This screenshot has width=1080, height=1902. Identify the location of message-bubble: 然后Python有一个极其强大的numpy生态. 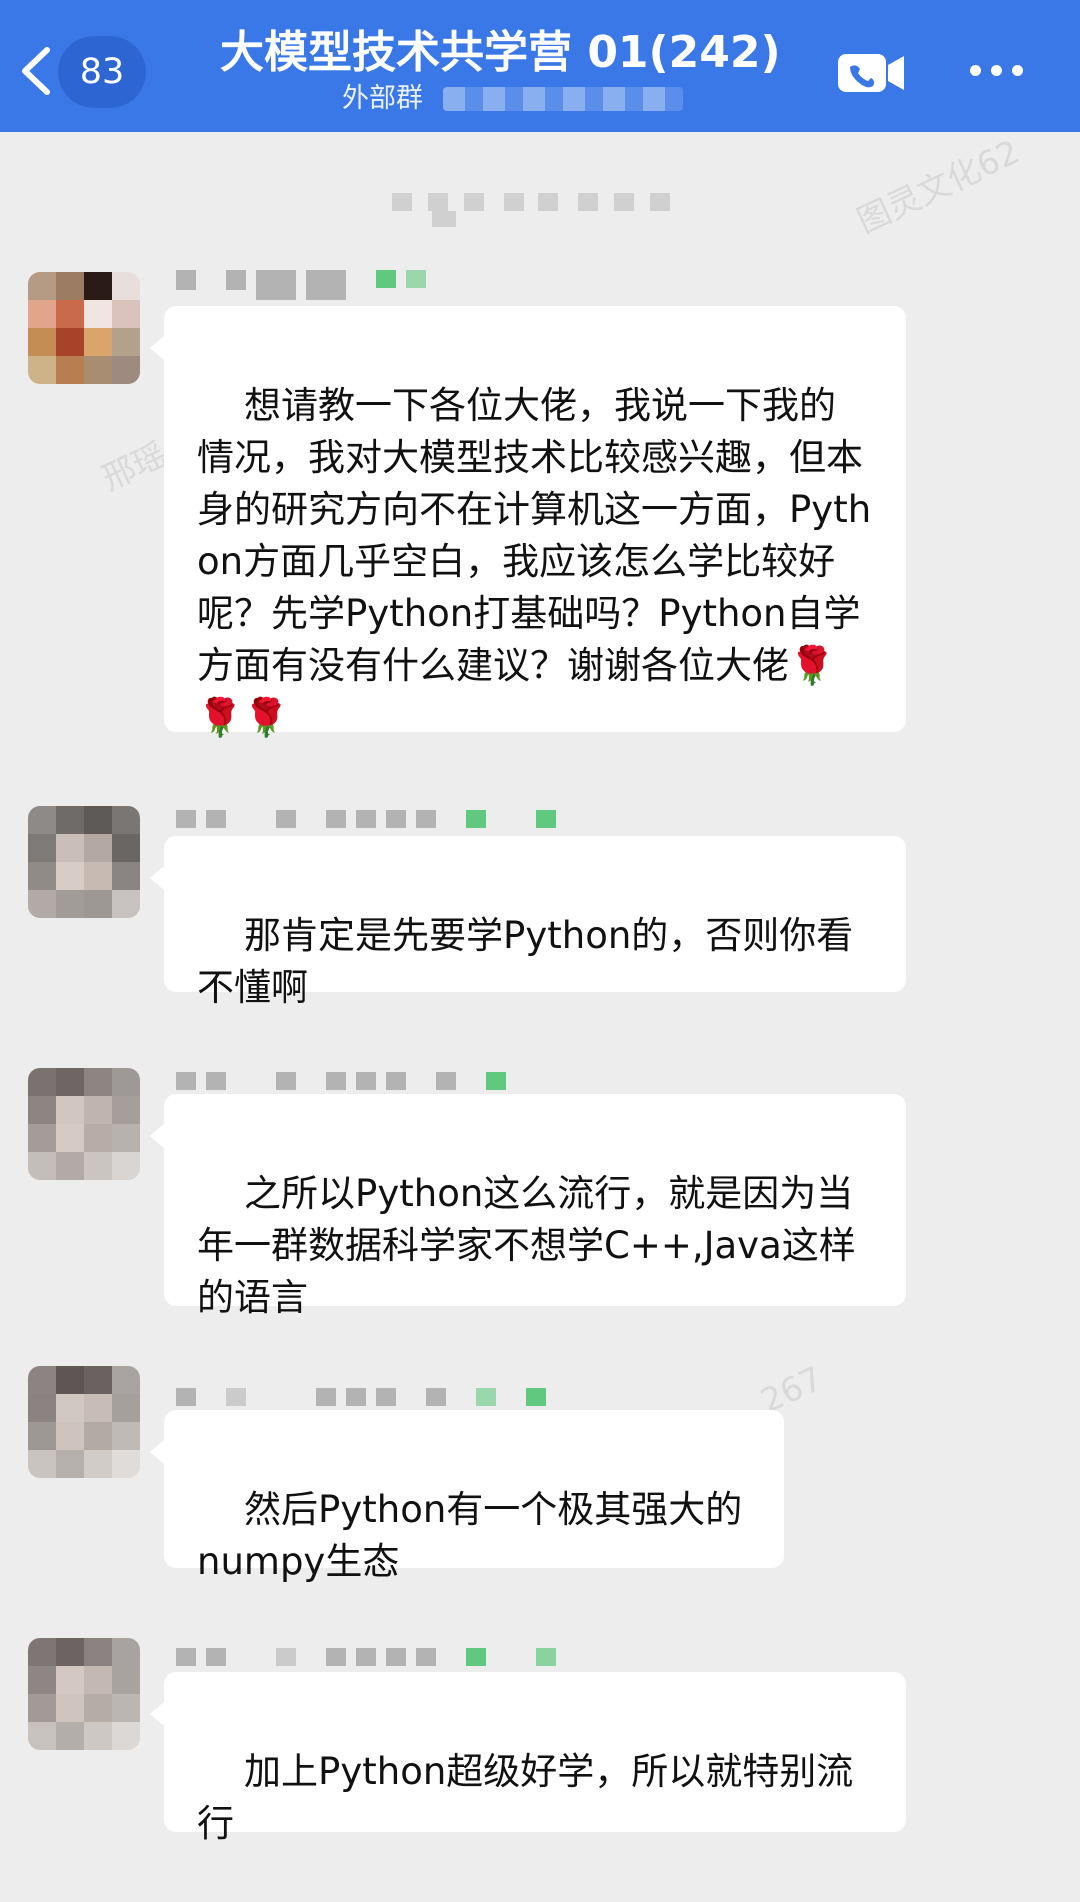
(467, 1496).